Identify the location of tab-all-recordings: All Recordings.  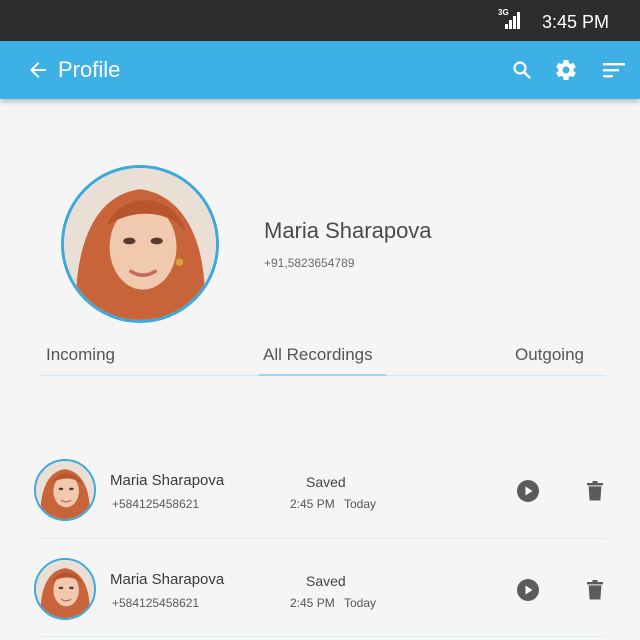
(318, 355).